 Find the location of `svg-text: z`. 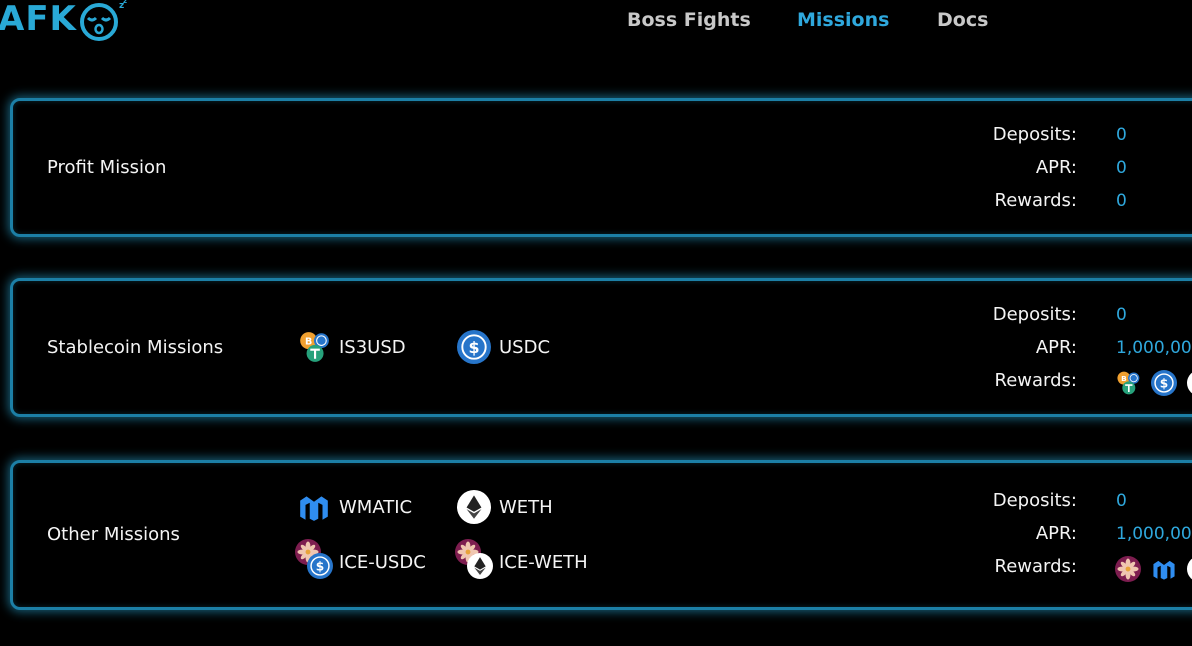

svg-text: z is located at coordinates (125, 2).